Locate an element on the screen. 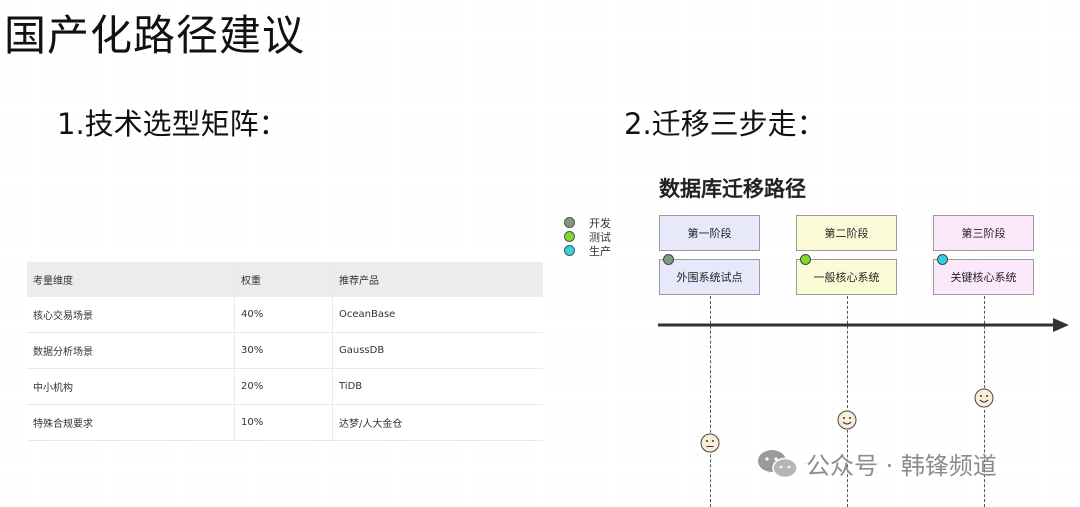 This screenshot has height=507, width=1080. prod-status-dot is located at coordinates (942, 259).